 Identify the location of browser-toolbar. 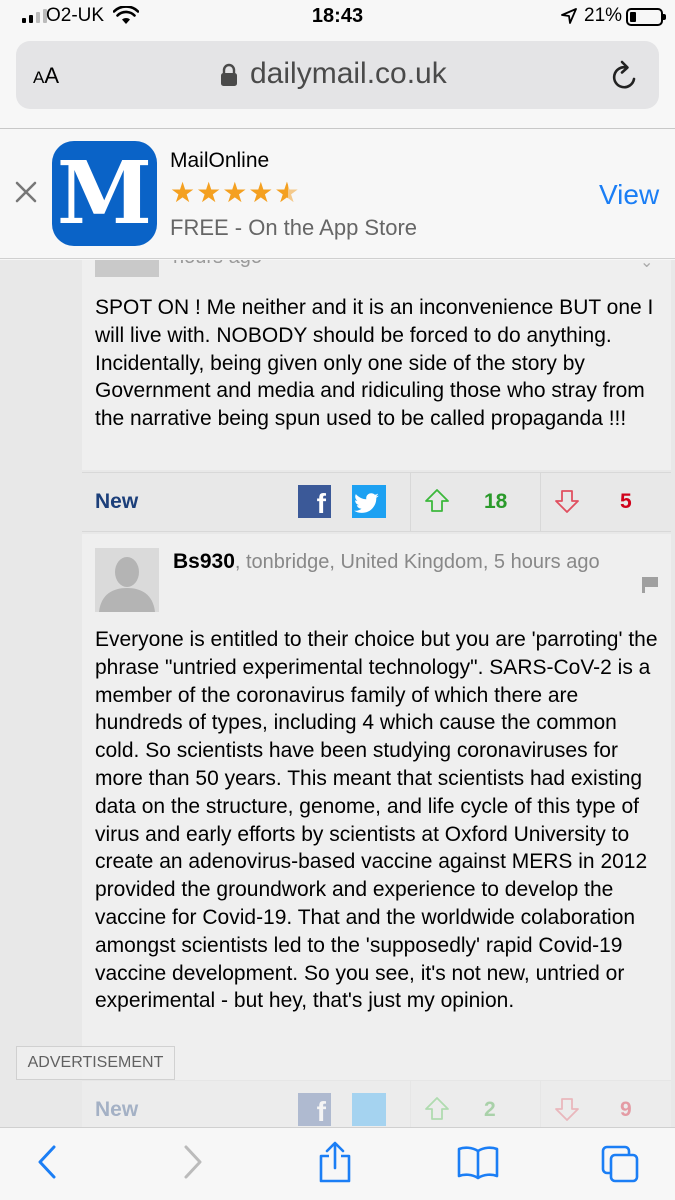
(337, 1163).